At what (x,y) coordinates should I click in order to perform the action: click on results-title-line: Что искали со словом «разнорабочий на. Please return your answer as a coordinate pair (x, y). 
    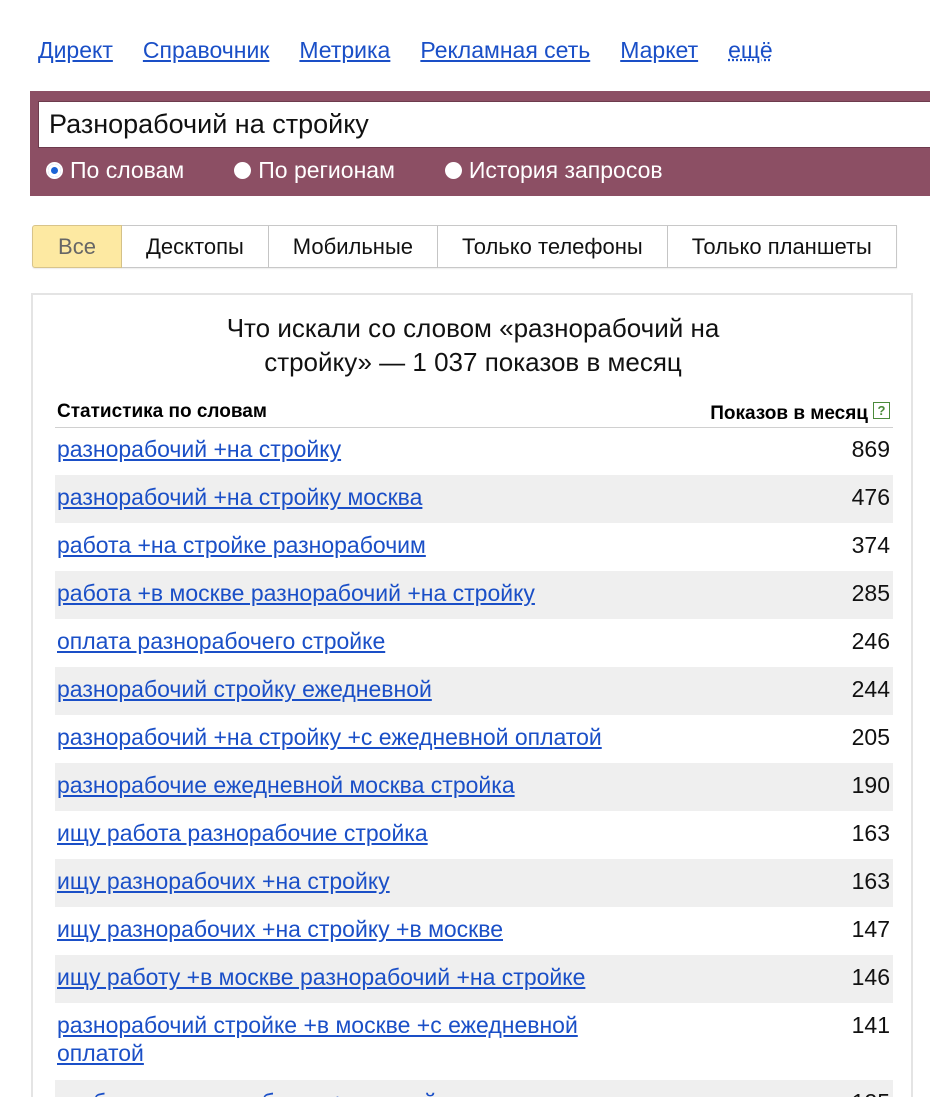
    Looking at the image, I should click on (473, 328).